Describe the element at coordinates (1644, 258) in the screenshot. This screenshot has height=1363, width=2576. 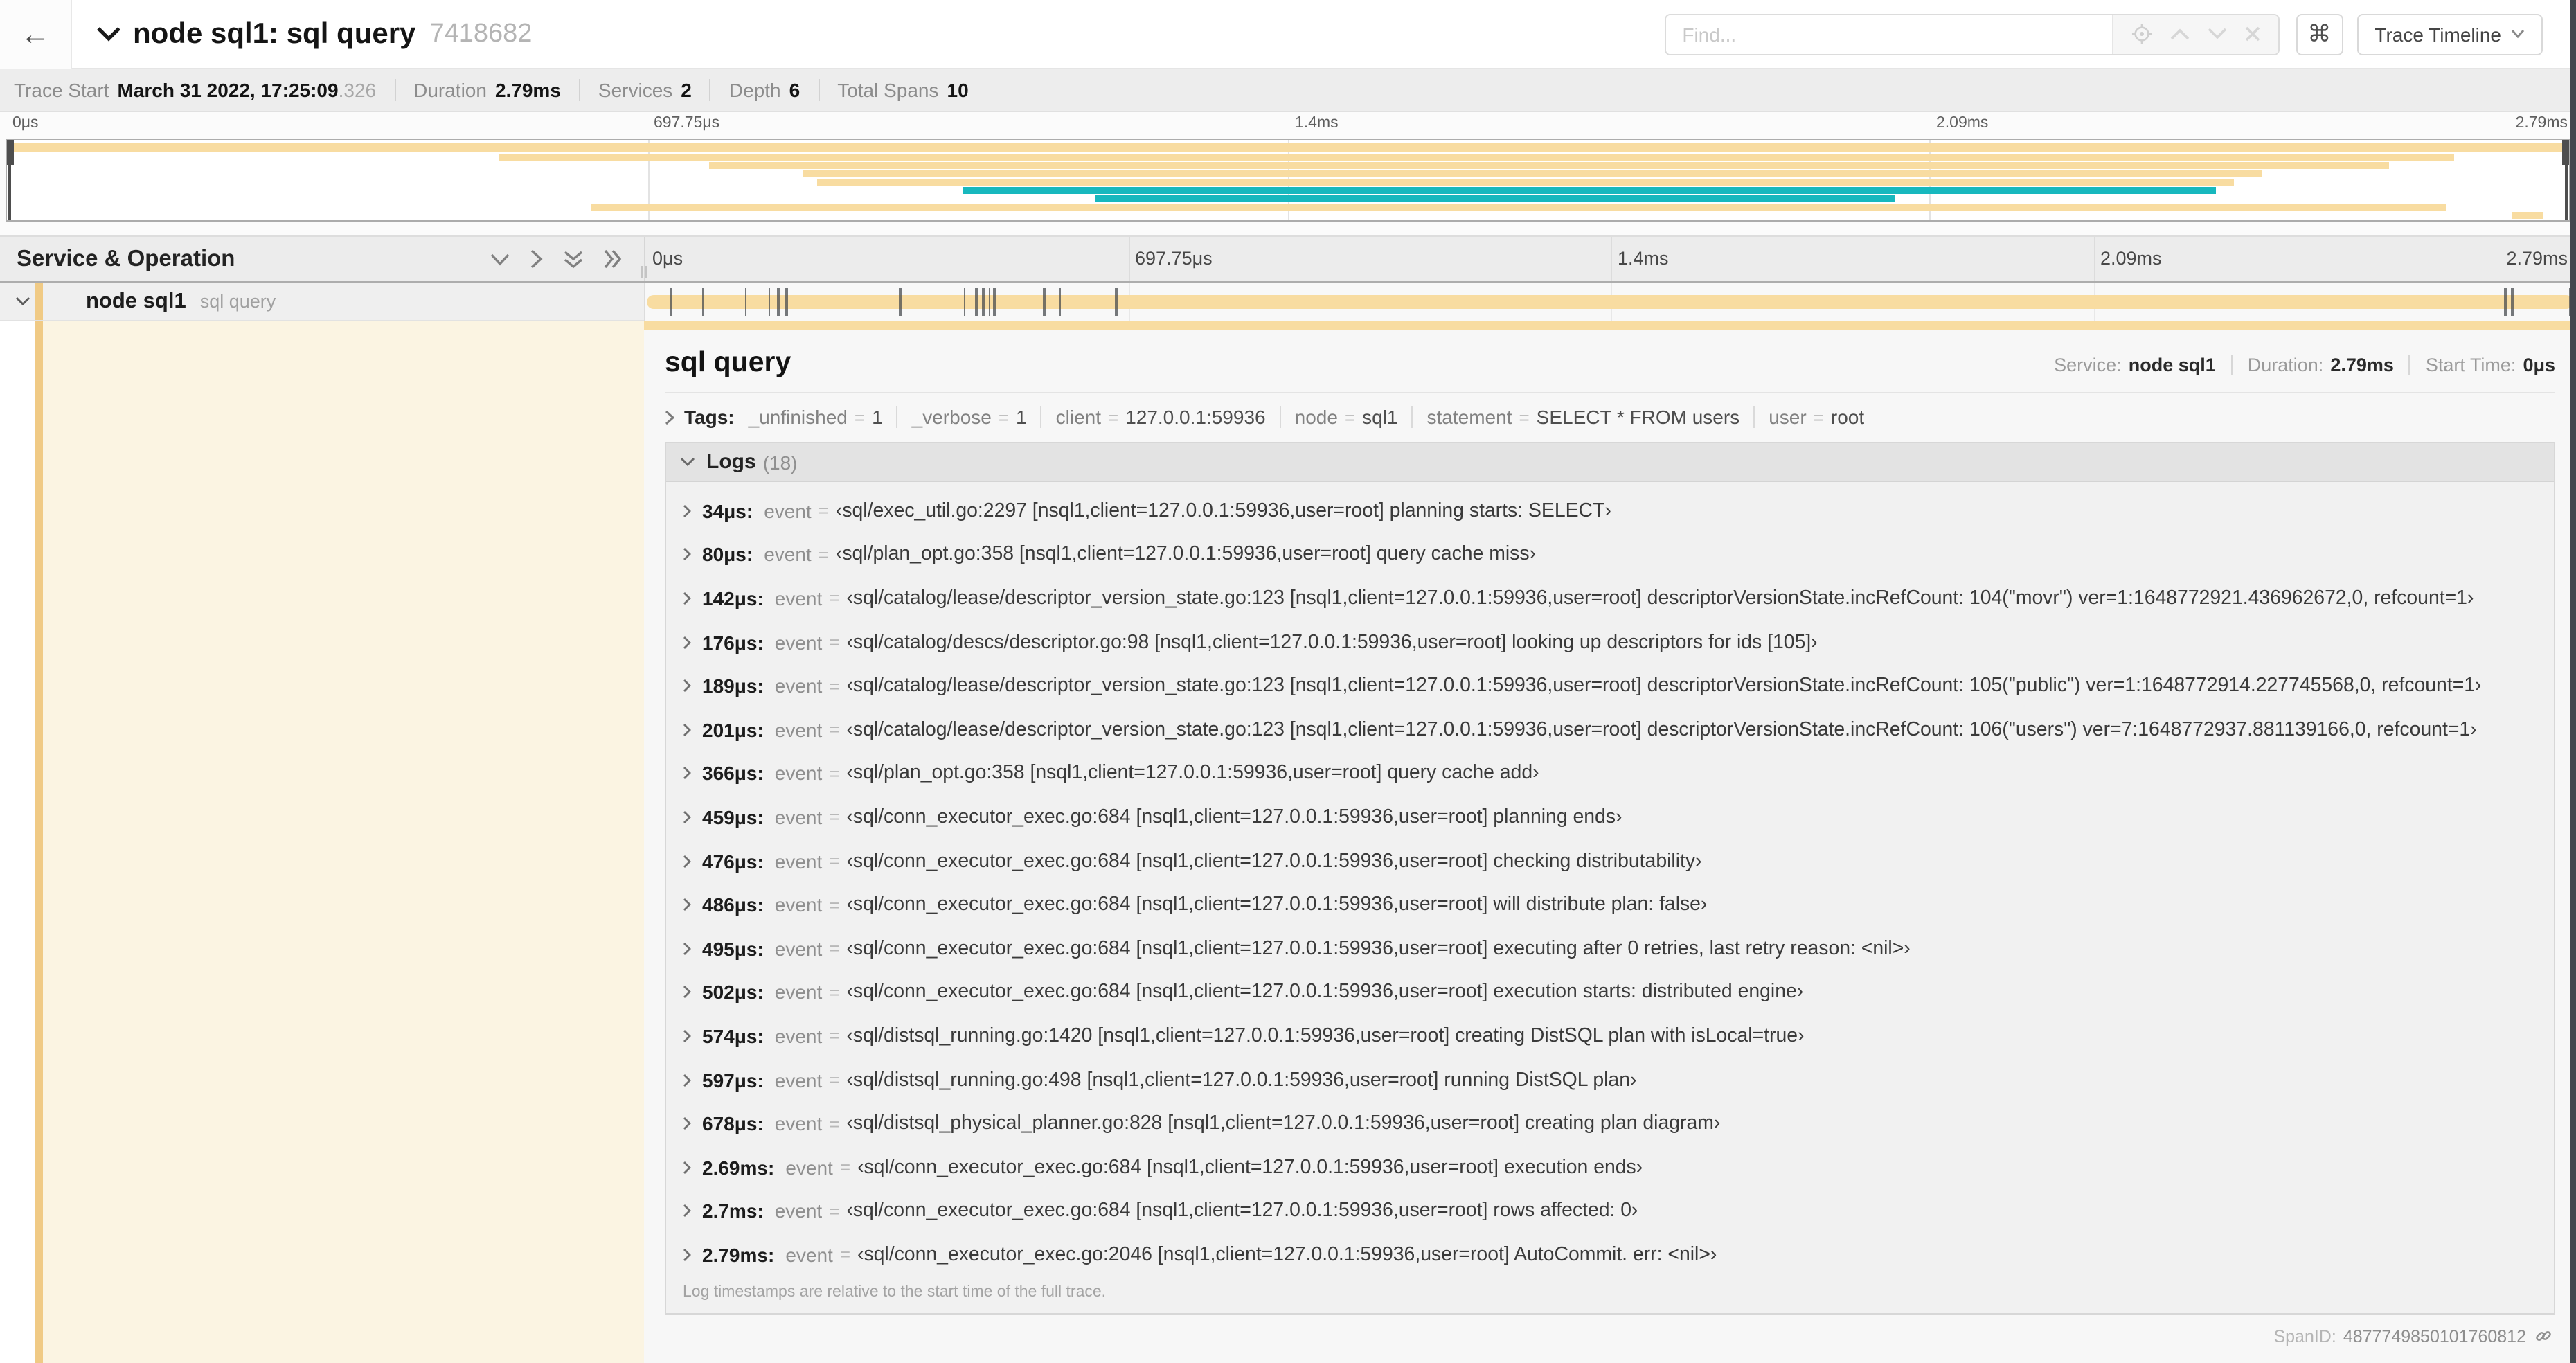
I see `timeline-tick: 1.4ms` at that location.